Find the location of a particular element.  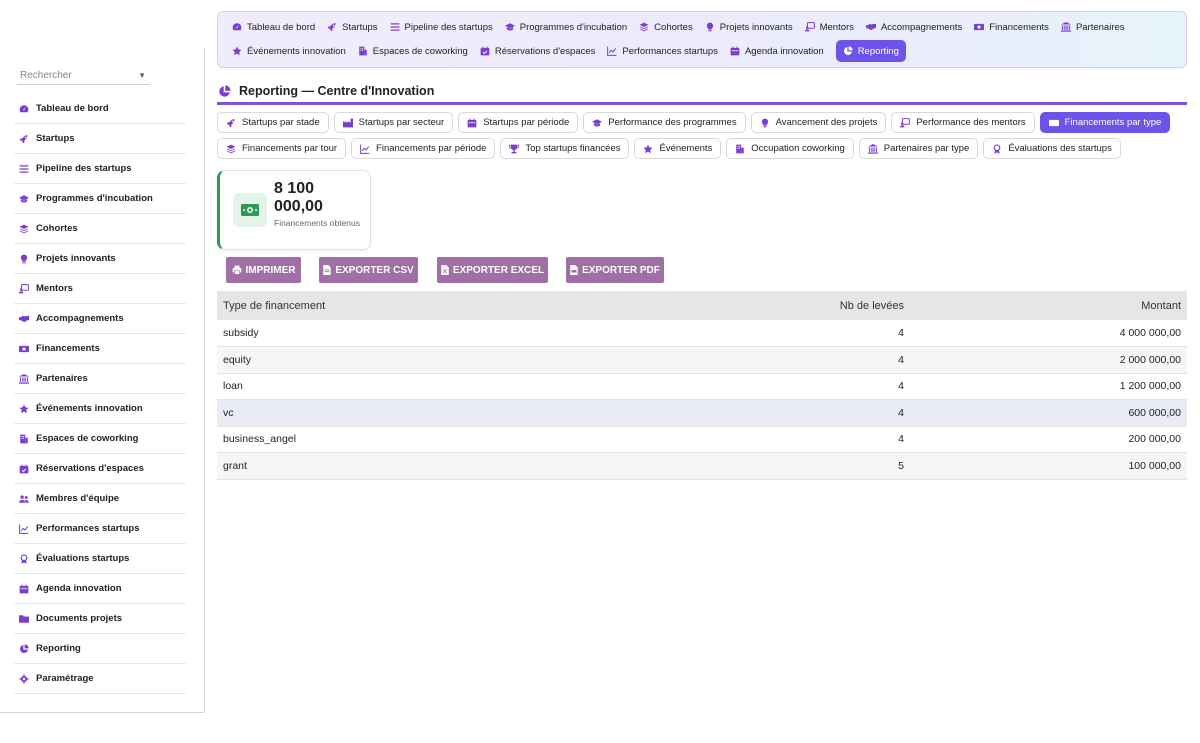

nav-item-pipeline-des-startups: Pipeline des startups is located at coordinates (441, 27).